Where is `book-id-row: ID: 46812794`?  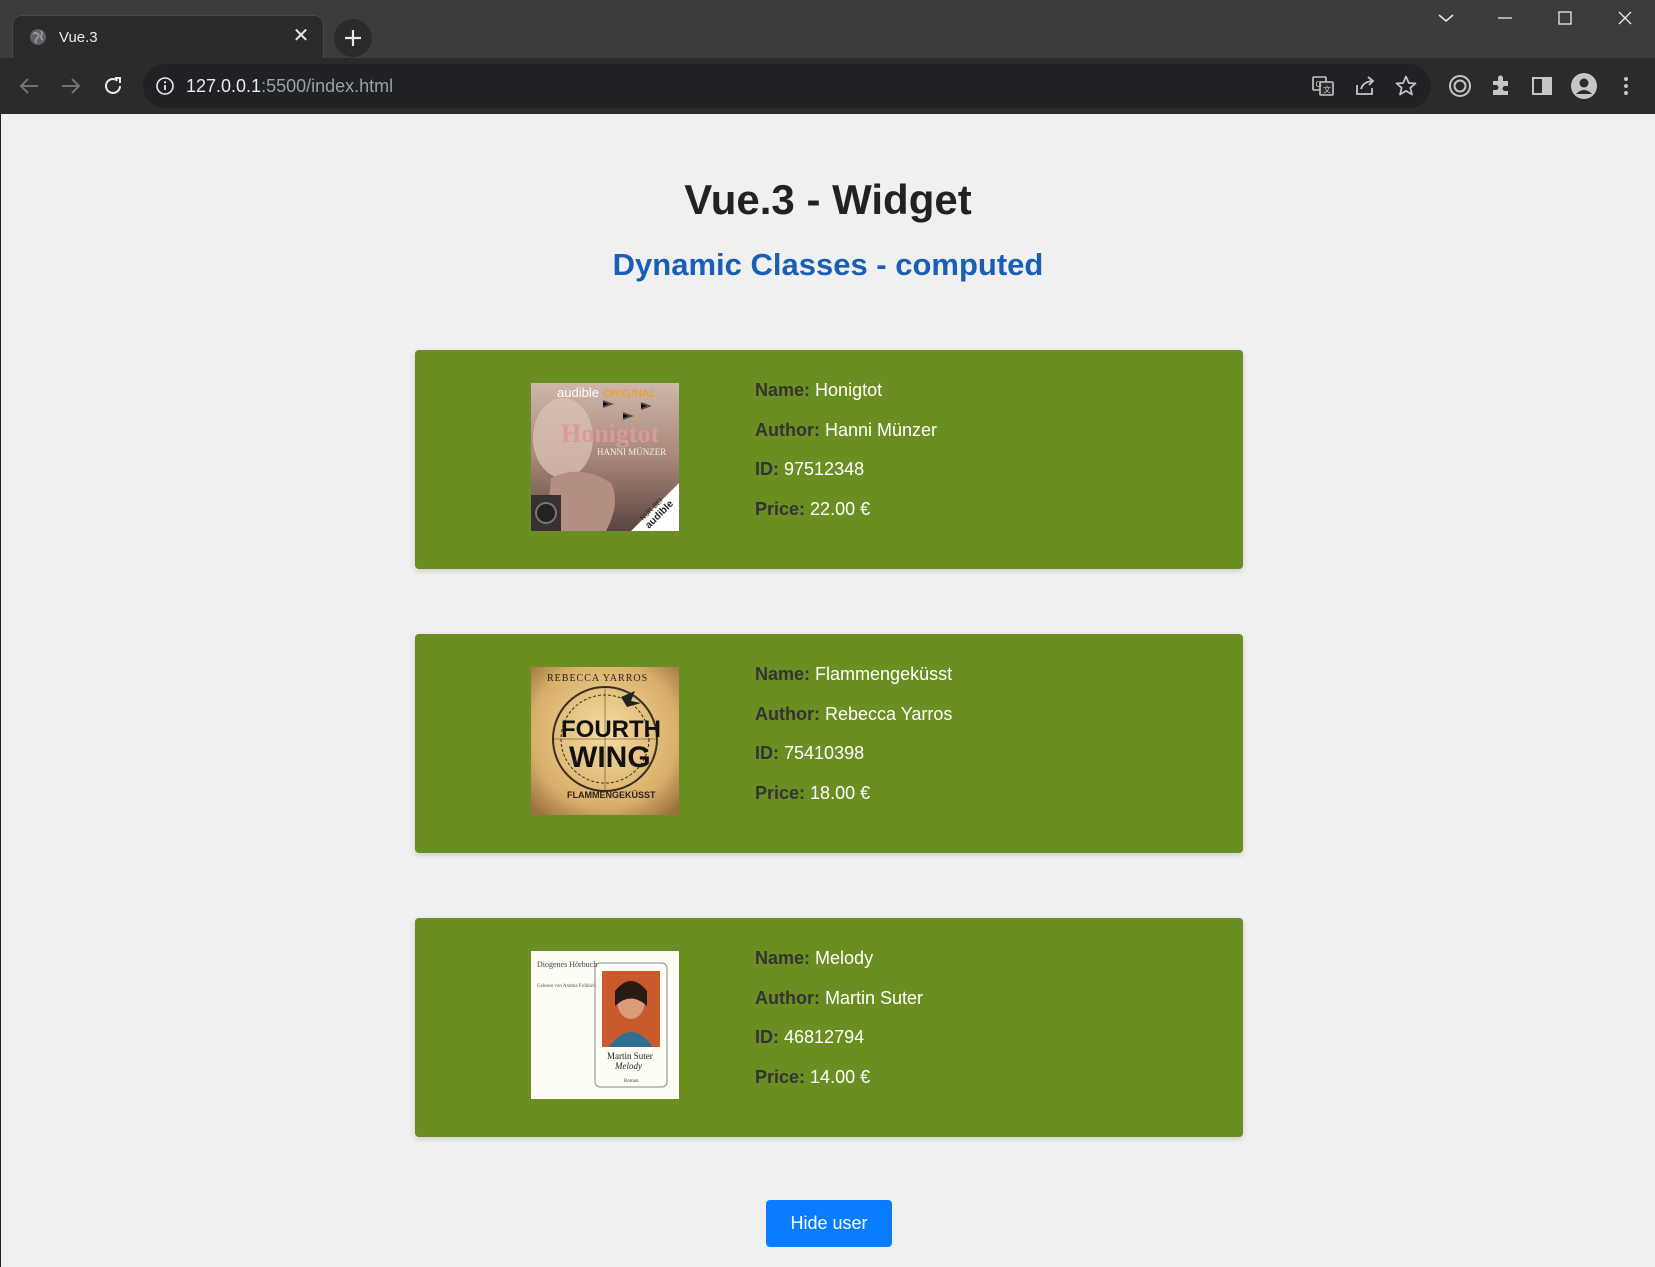
book-id-row: ID: 46812794 is located at coordinates (839, 1045).